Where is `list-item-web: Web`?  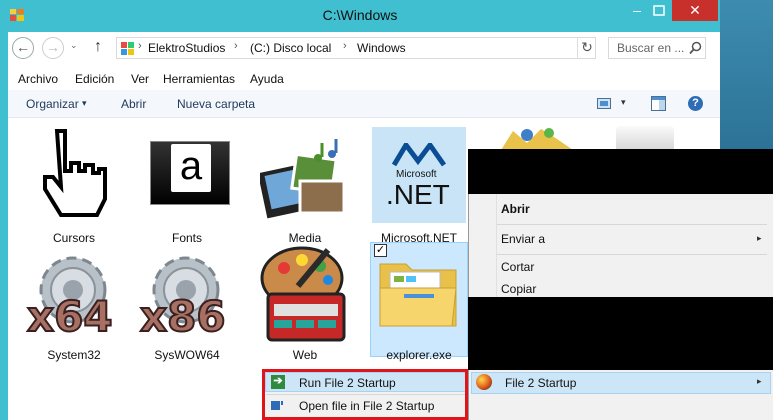
list-item-web: Web is located at coordinates (305, 302).